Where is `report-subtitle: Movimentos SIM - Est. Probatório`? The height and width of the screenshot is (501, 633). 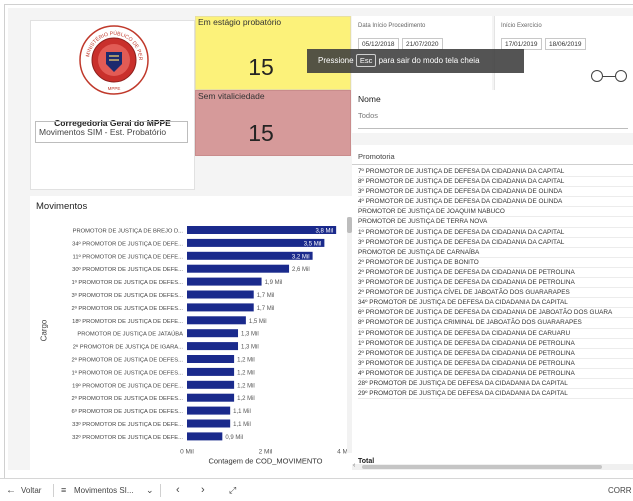 report-subtitle: Movimentos SIM - Est. Probatório is located at coordinates (111, 132).